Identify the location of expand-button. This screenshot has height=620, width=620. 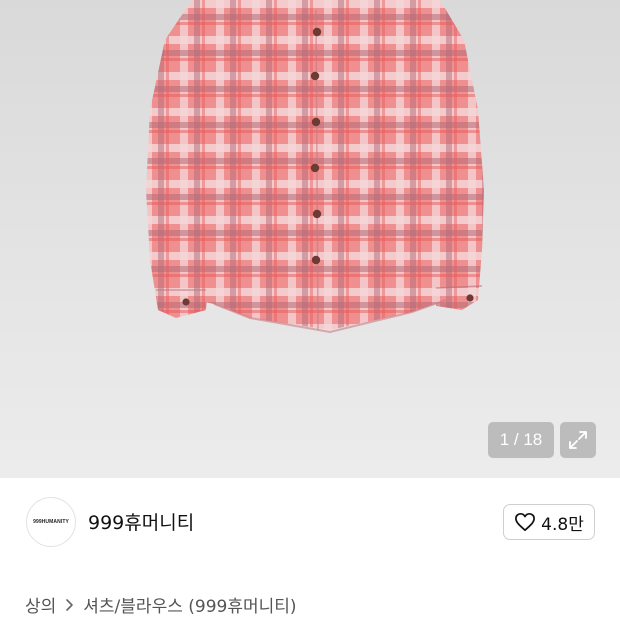
(578, 440).